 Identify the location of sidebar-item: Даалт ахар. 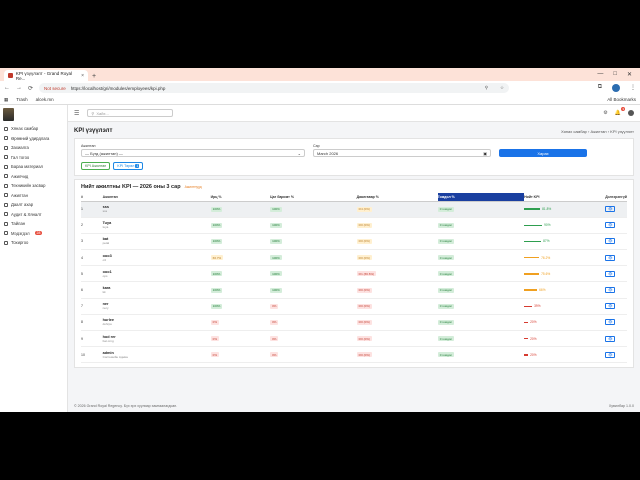
(33, 205).